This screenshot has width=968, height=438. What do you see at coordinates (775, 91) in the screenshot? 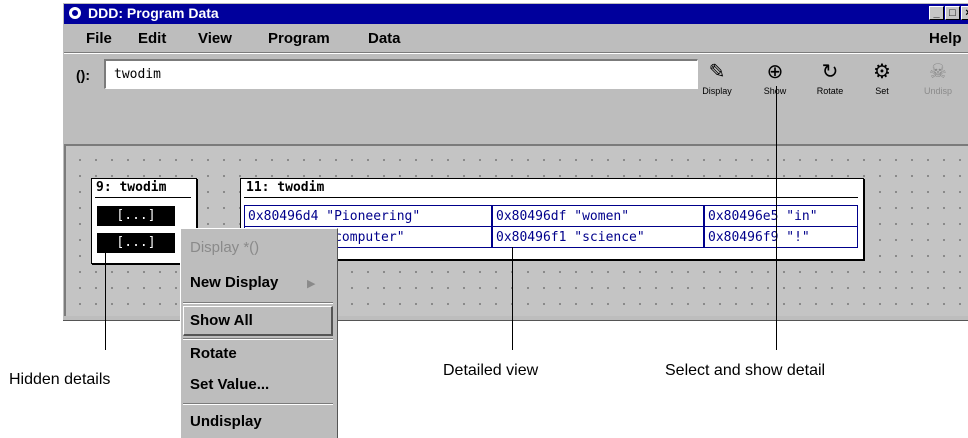
I see `show-button-label: Show` at bounding box center [775, 91].